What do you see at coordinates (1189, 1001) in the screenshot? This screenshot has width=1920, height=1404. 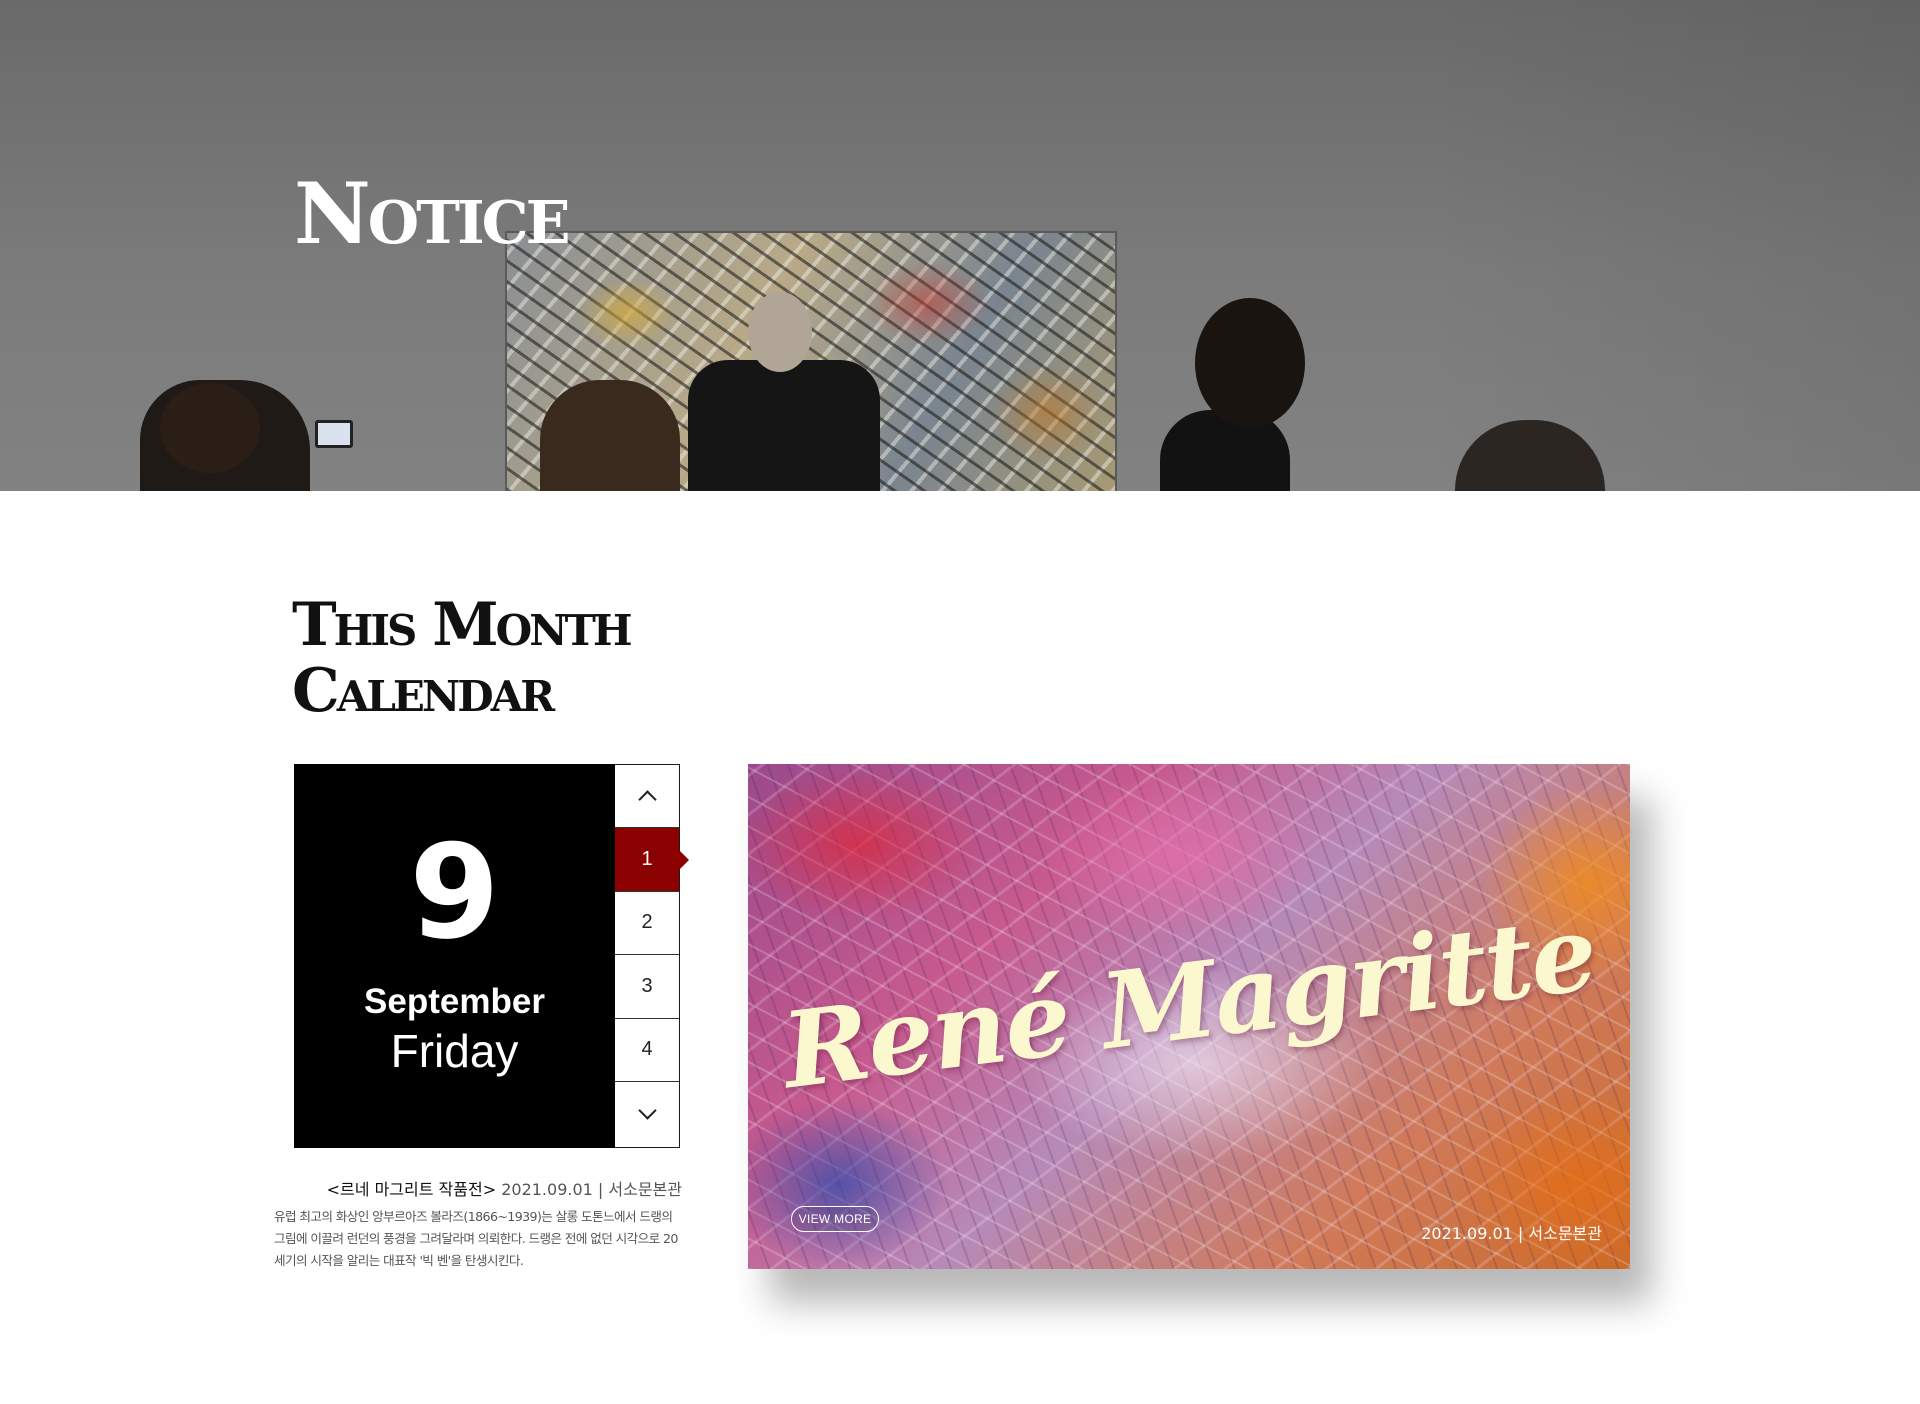 I see `feature-title: René Magritte` at bounding box center [1189, 1001].